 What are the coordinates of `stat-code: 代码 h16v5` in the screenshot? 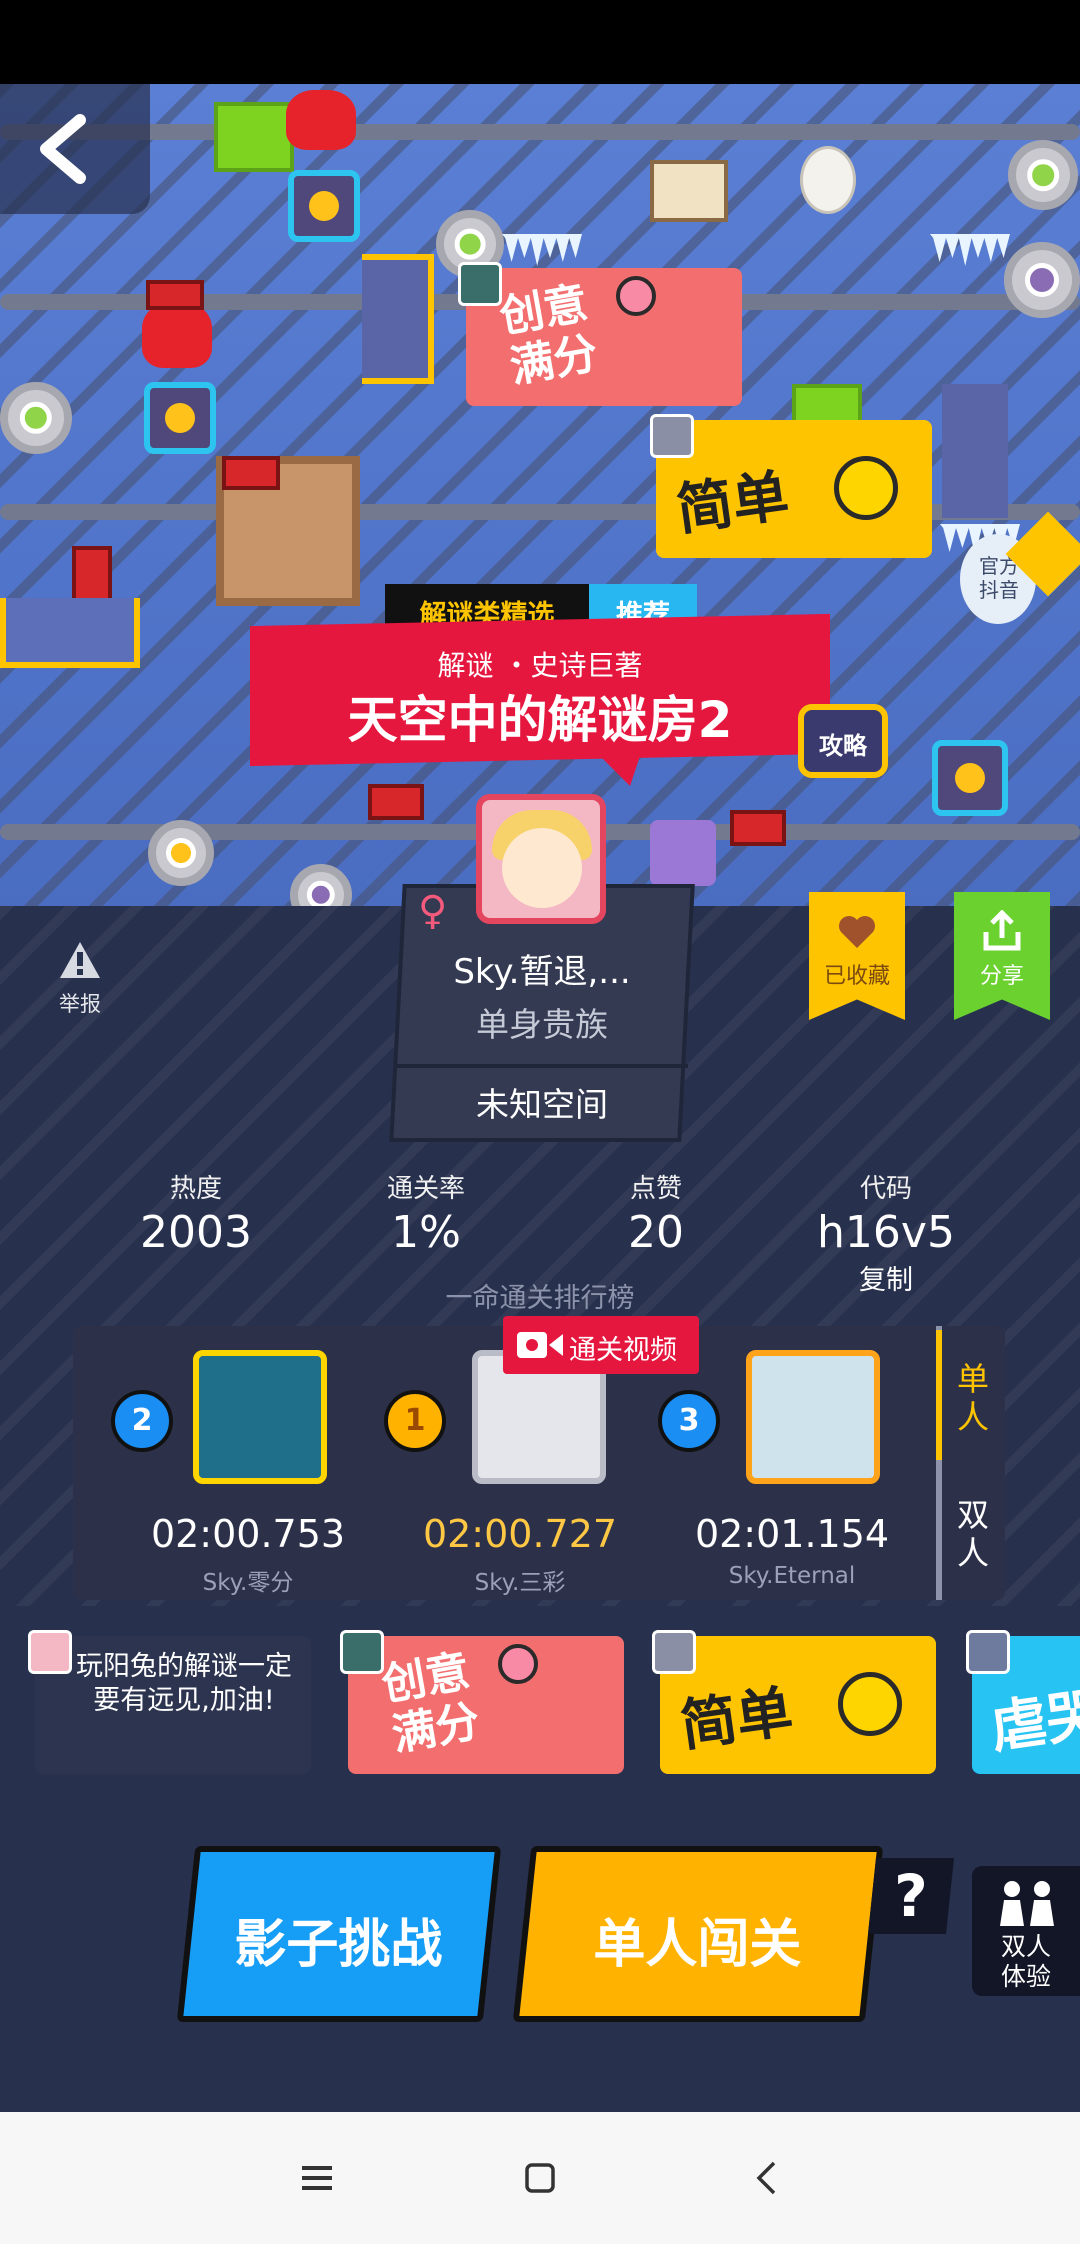 It's located at (886, 1213).